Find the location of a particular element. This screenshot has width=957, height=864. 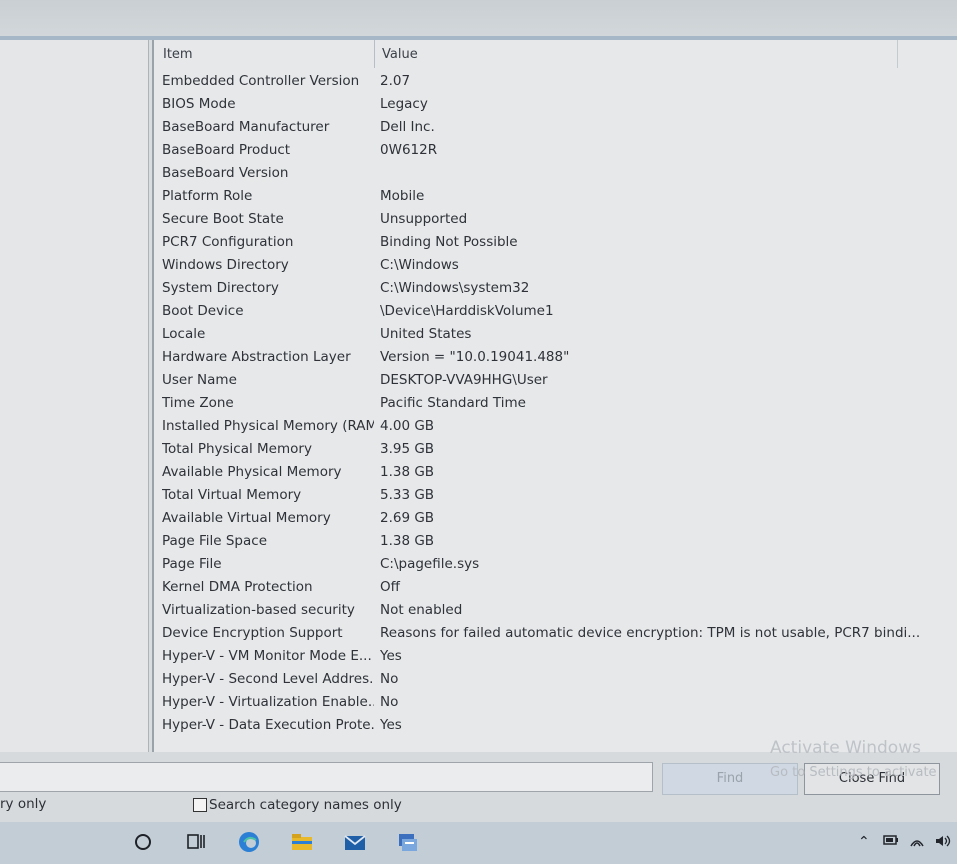

speaker-icon is located at coordinates (943, 843).